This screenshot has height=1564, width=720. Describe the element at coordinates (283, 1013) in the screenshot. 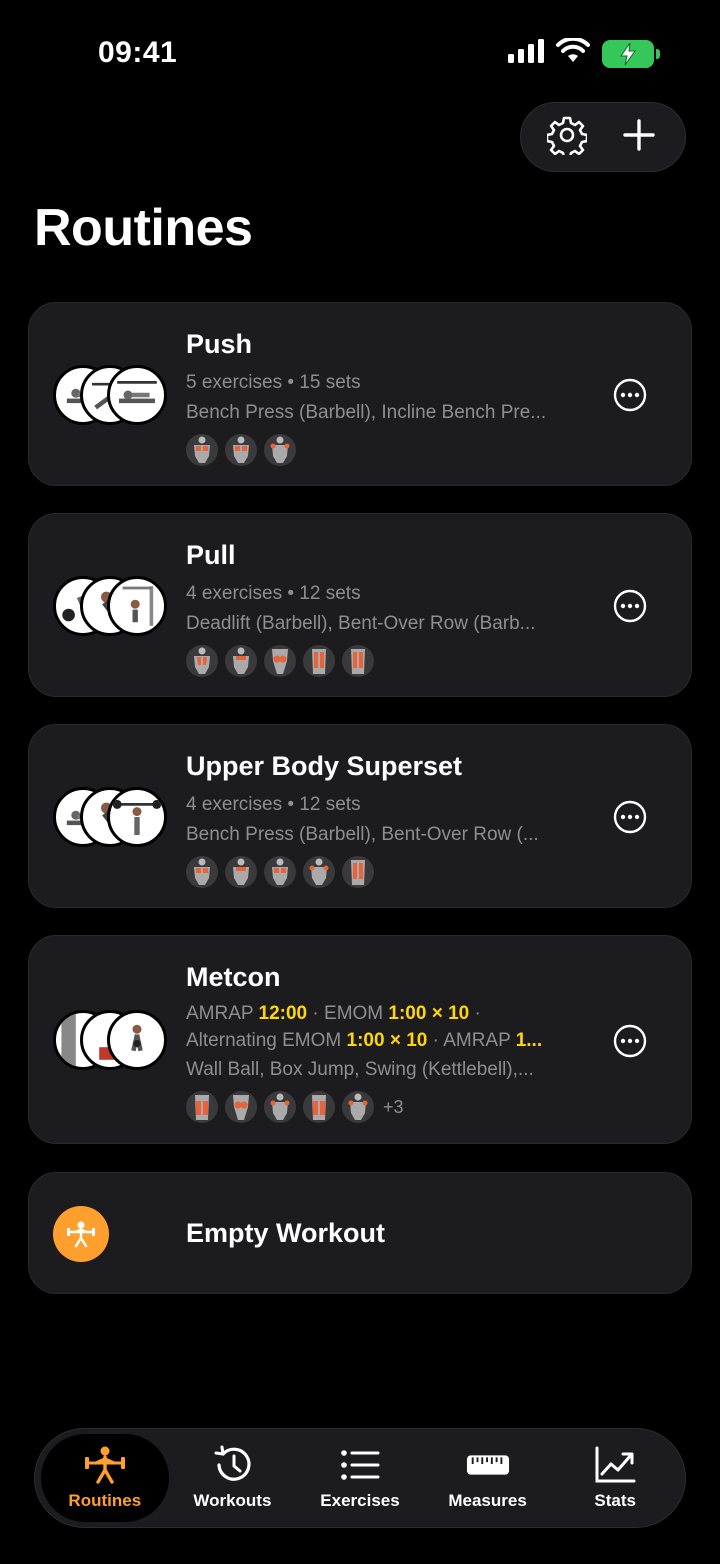

I see `meta-amrap-time: 12:00` at that location.